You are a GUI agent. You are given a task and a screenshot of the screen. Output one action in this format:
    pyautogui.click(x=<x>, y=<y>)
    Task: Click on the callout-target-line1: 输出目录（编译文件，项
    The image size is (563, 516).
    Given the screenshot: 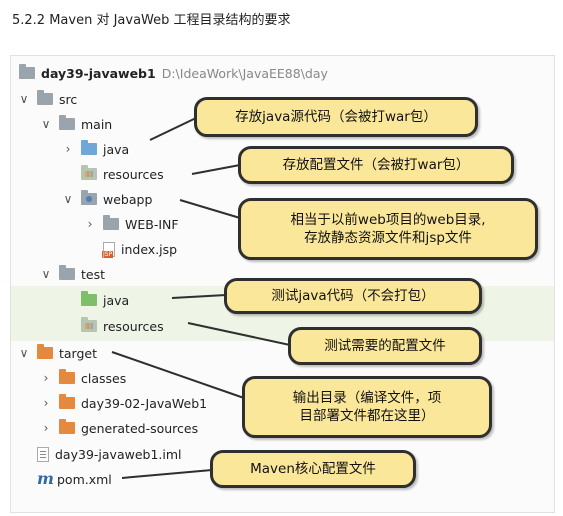 What is the action you would take?
    pyautogui.click(x=367, y=398)
    